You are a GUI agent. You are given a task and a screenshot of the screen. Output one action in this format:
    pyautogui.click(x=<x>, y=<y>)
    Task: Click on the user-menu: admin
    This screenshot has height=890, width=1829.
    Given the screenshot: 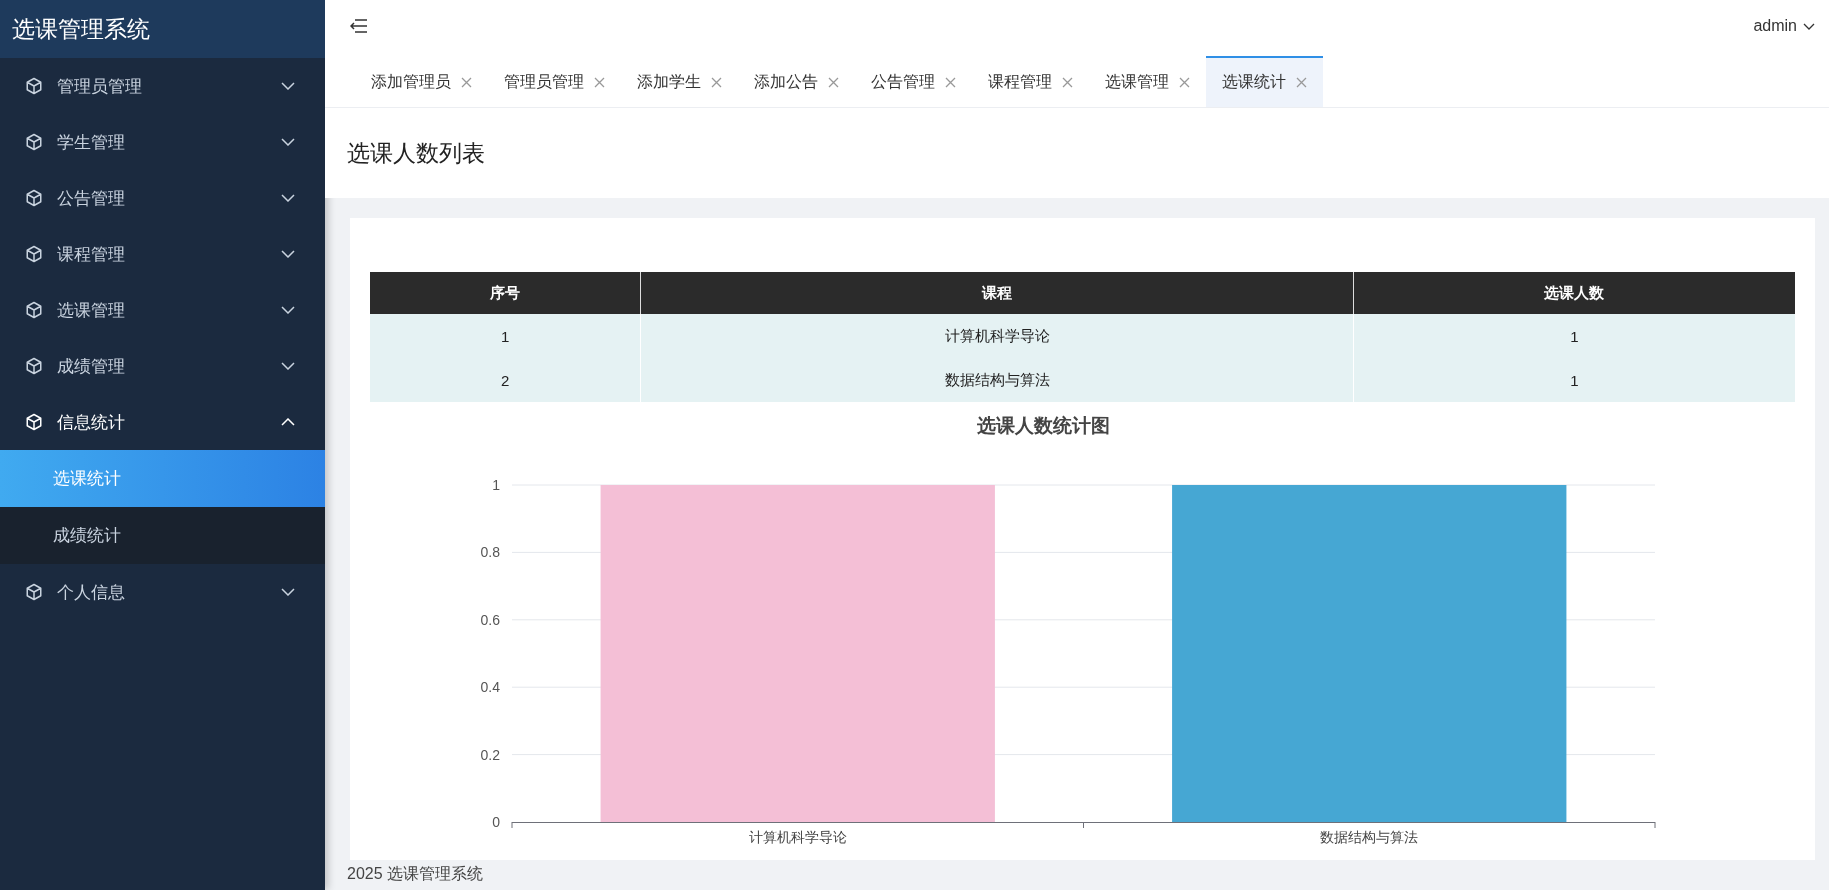 What is the action you would take?
    pyautogui.click(x=1784, y=26)
    